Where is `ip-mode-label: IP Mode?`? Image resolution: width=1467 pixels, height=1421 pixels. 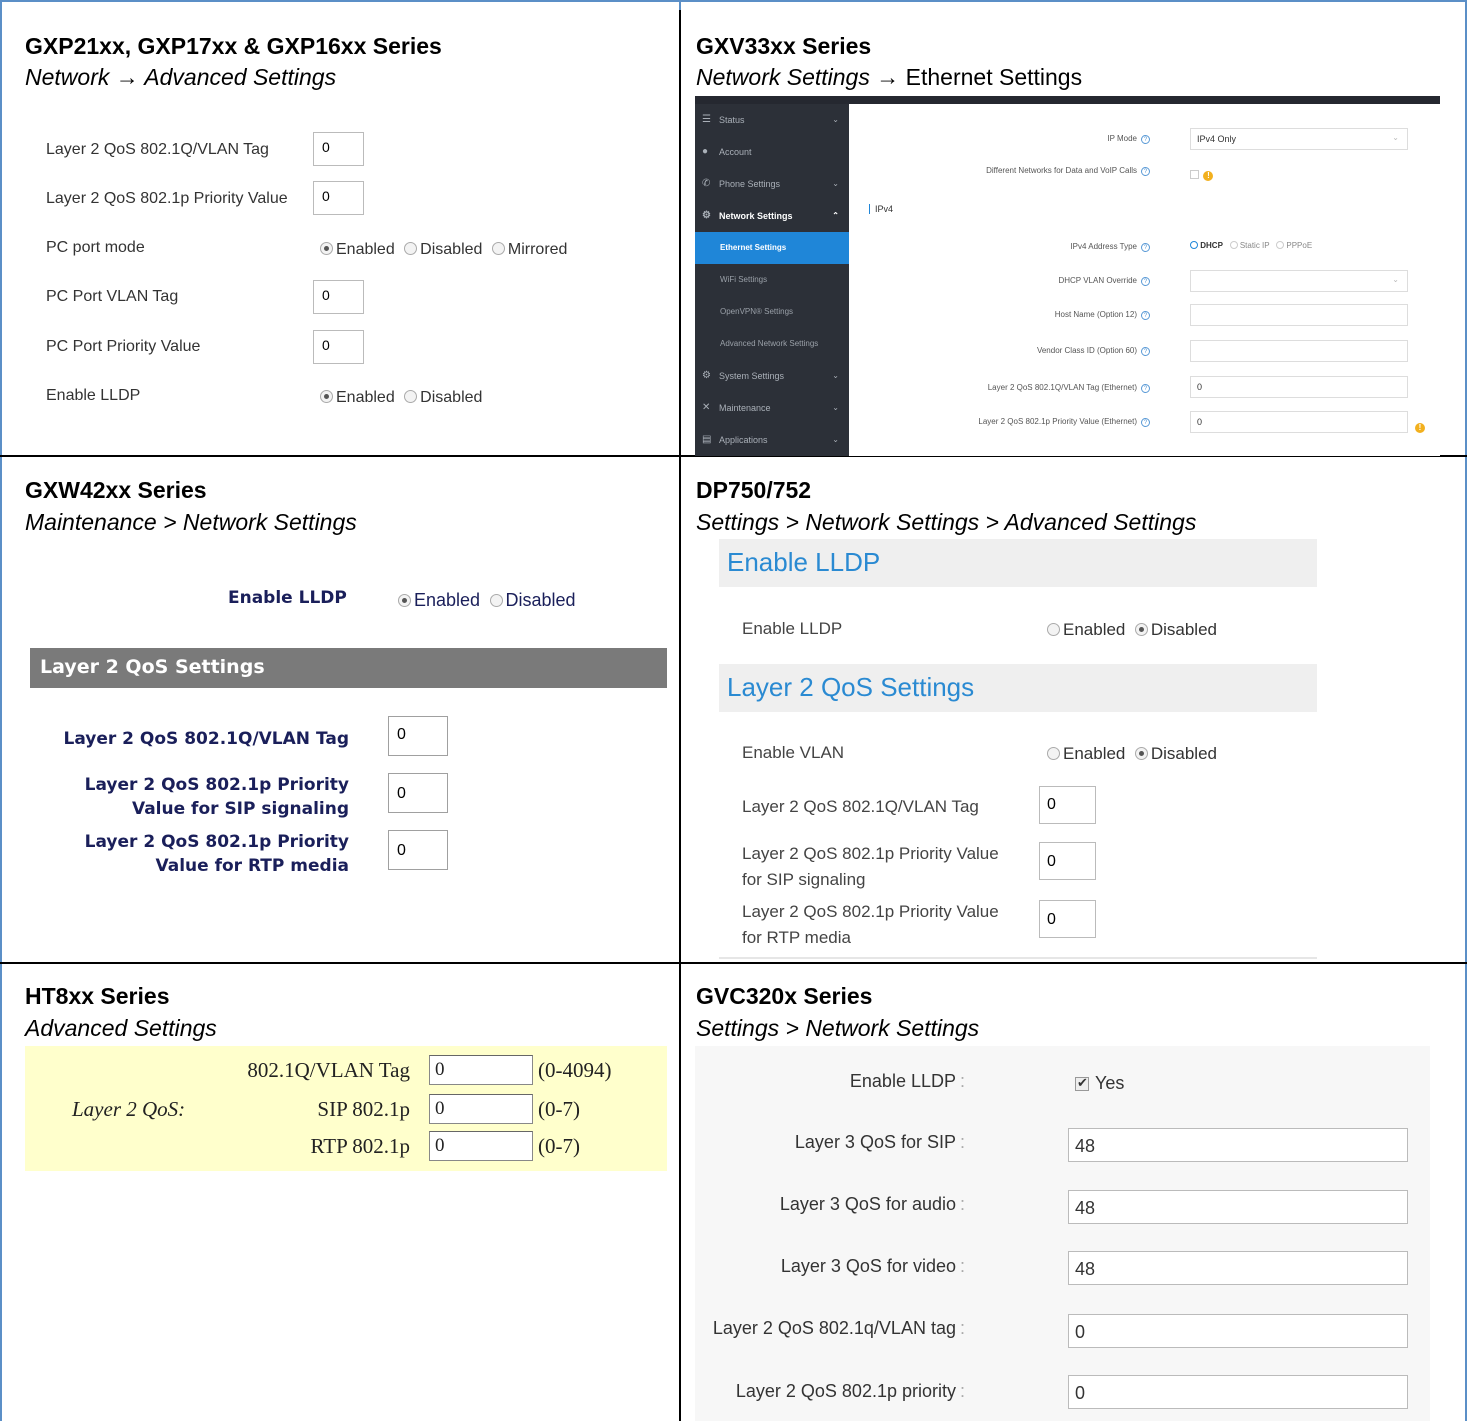
ip-mode-label: IP Mode? is located at coordinates (1128, 139).